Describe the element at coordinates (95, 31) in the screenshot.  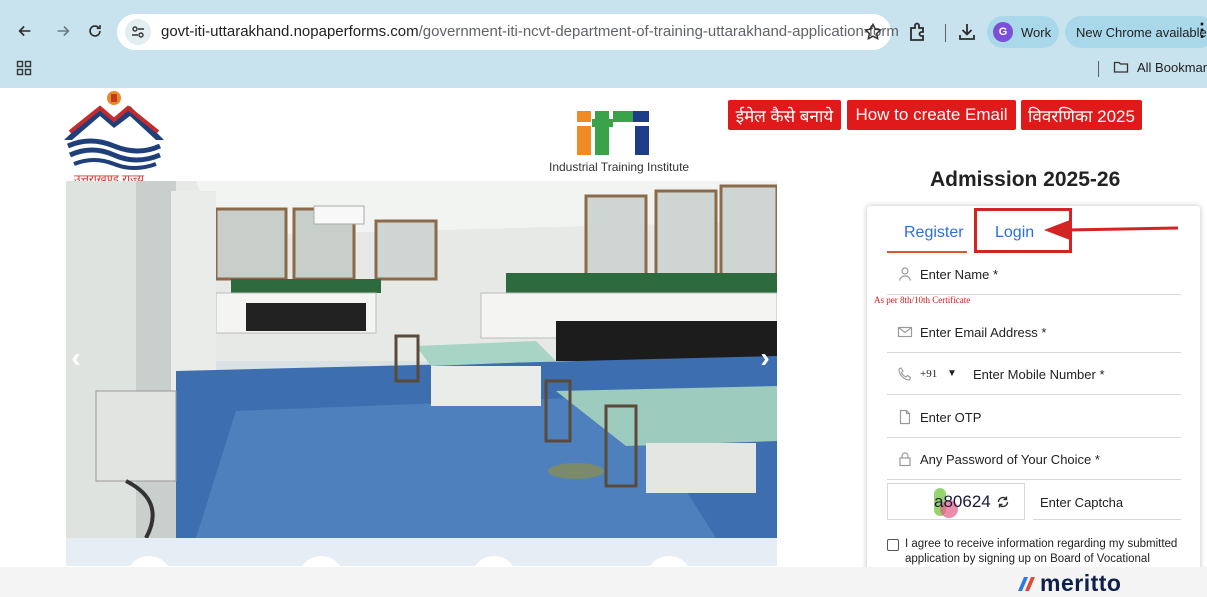
I see `reload-icon` at that location.